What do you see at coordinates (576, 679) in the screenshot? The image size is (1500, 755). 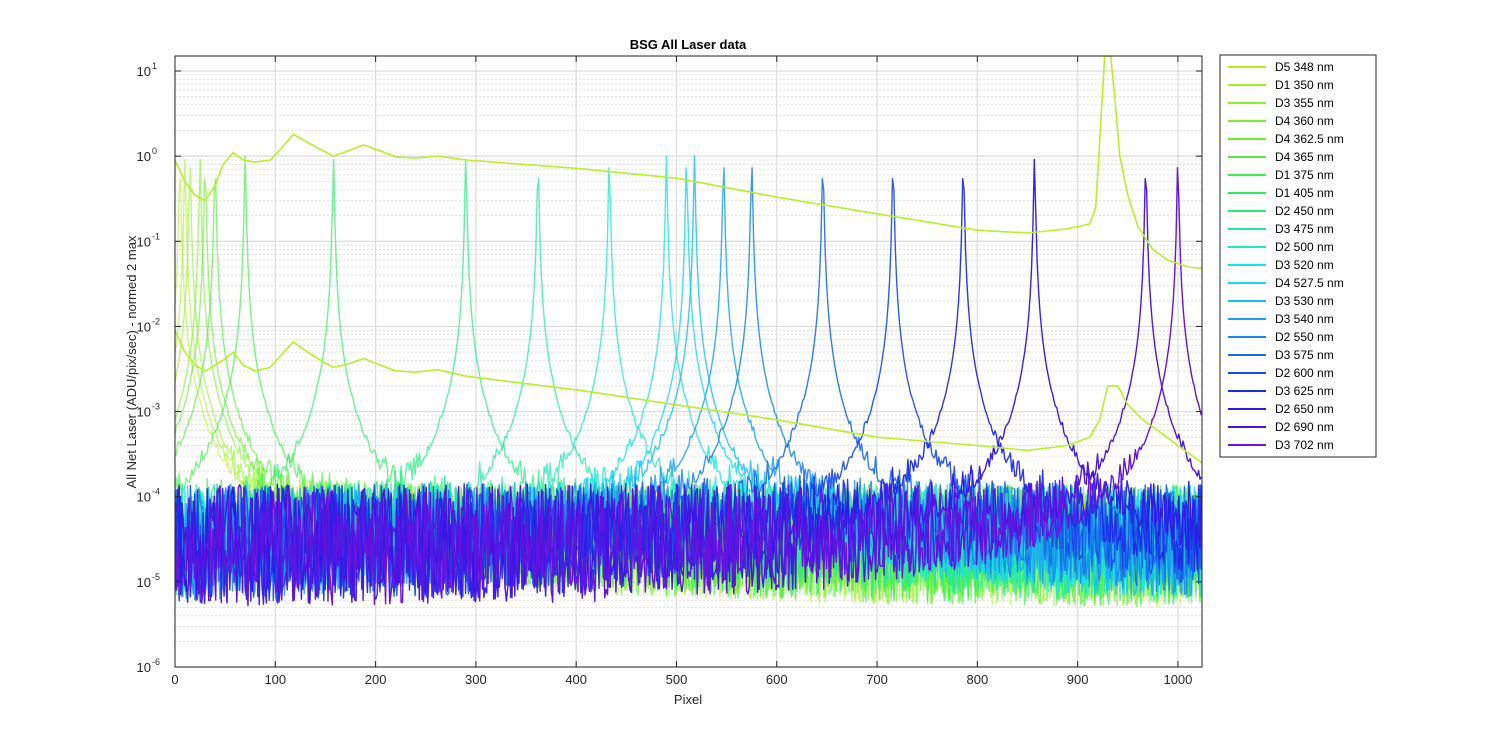 I see `x-tick-label: 400` at bounding box center [576, 679].